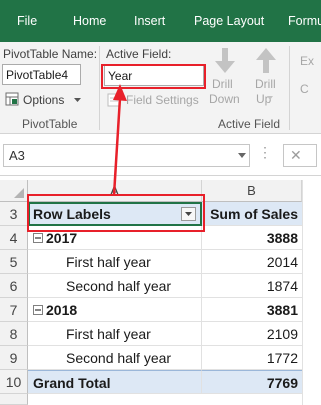 The width and height of the screenshot is (321, 405). I want to click on pivottable-name-label: PivotTable Name:, so click(50, 54).